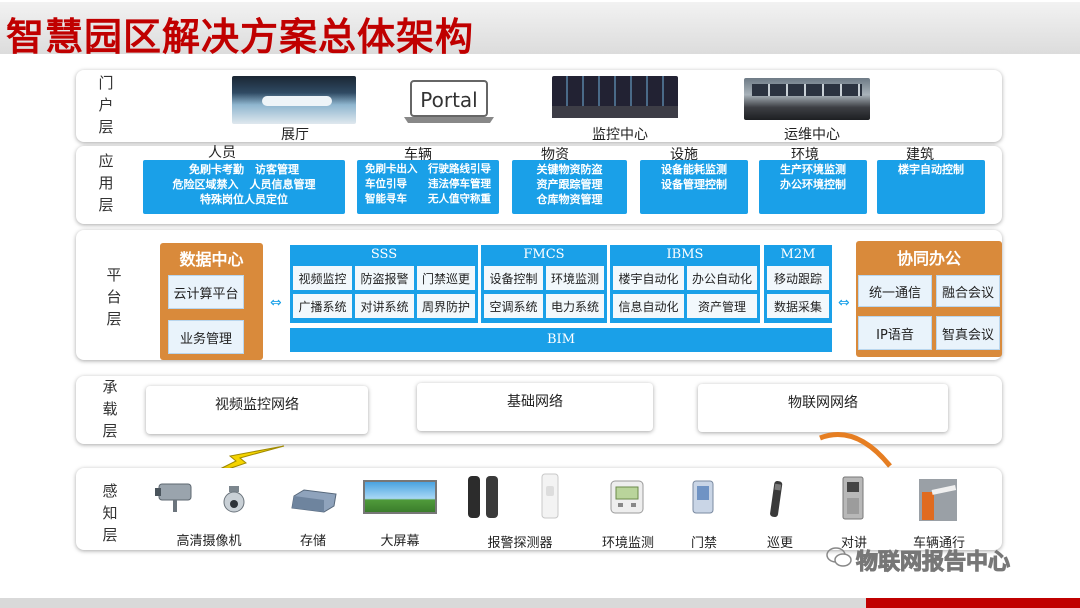  I want to click on transport-layer-label: 承载层, so click(110, 409).